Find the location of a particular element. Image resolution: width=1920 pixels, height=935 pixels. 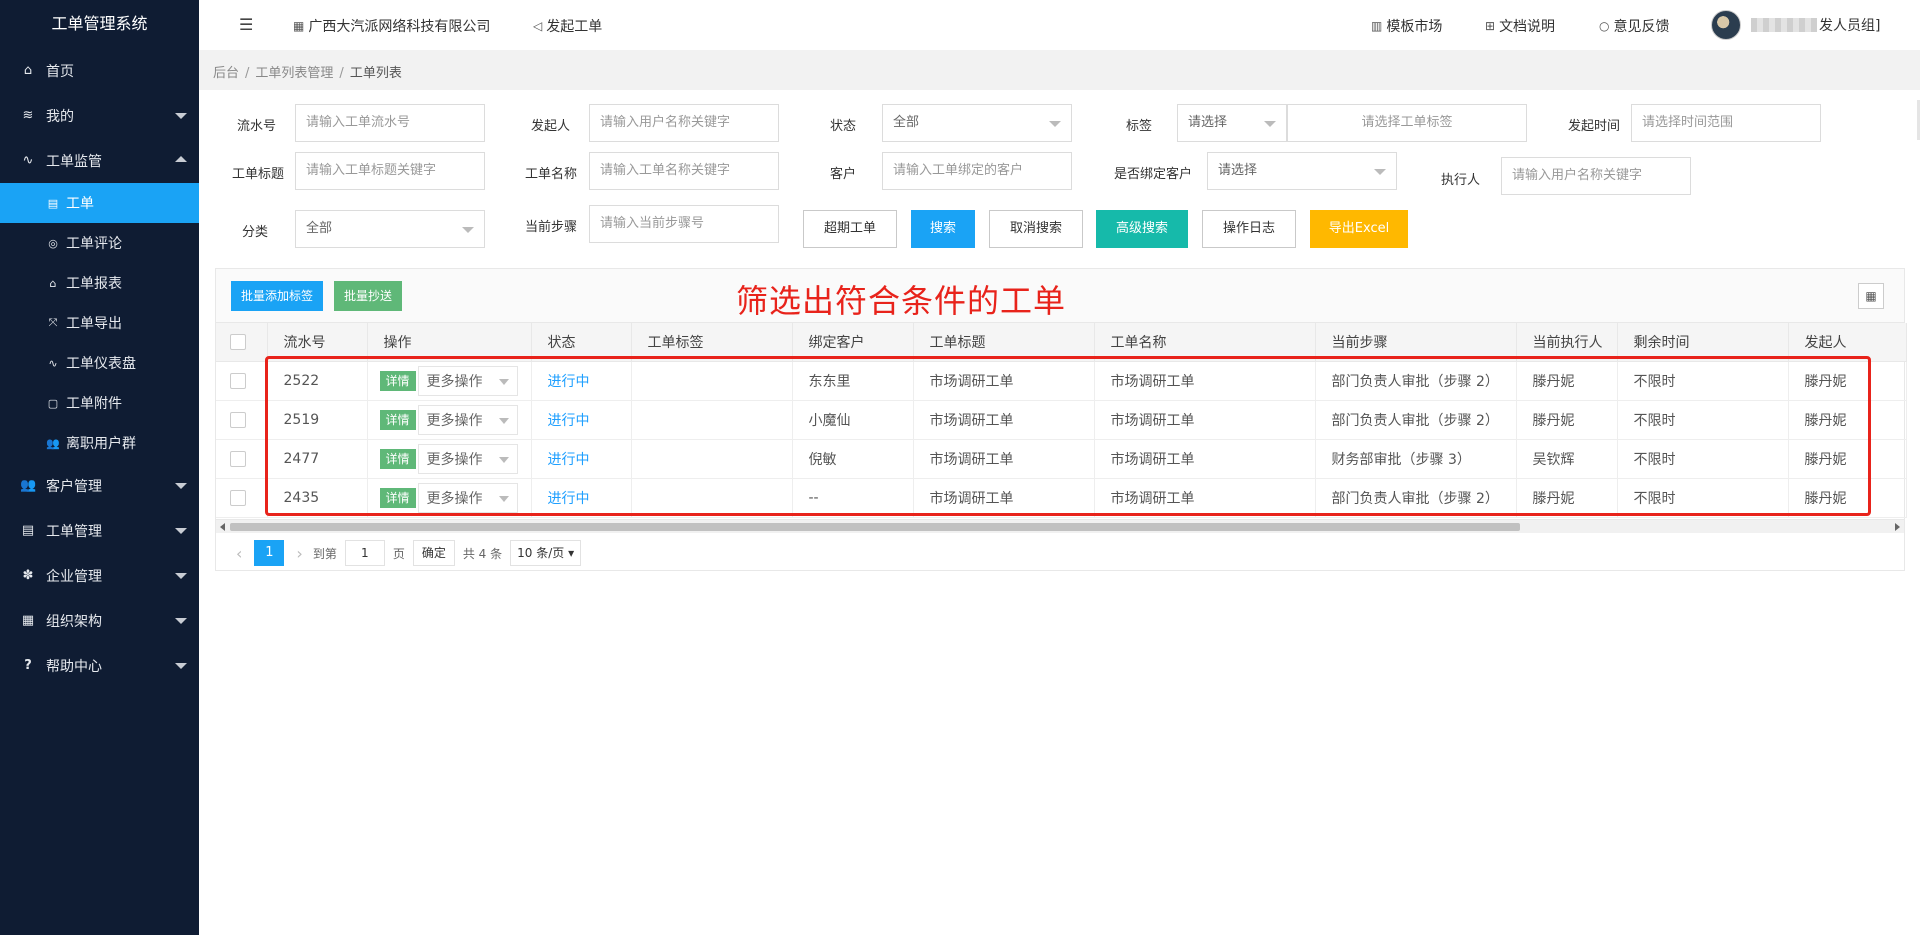

name-label: 工单名称 is located at coordinates (550, 174).